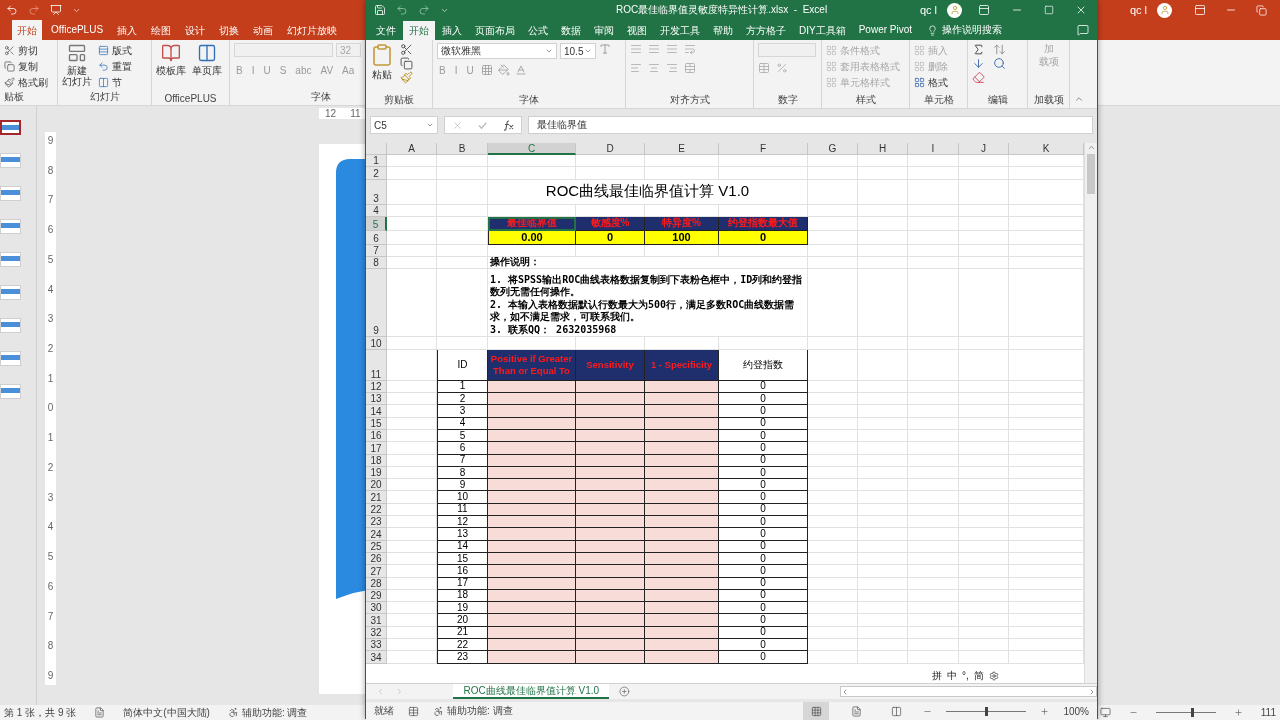 The image size is (1280, 720). I want to click on ribbon-tab: 帮助, so click(723, 30).